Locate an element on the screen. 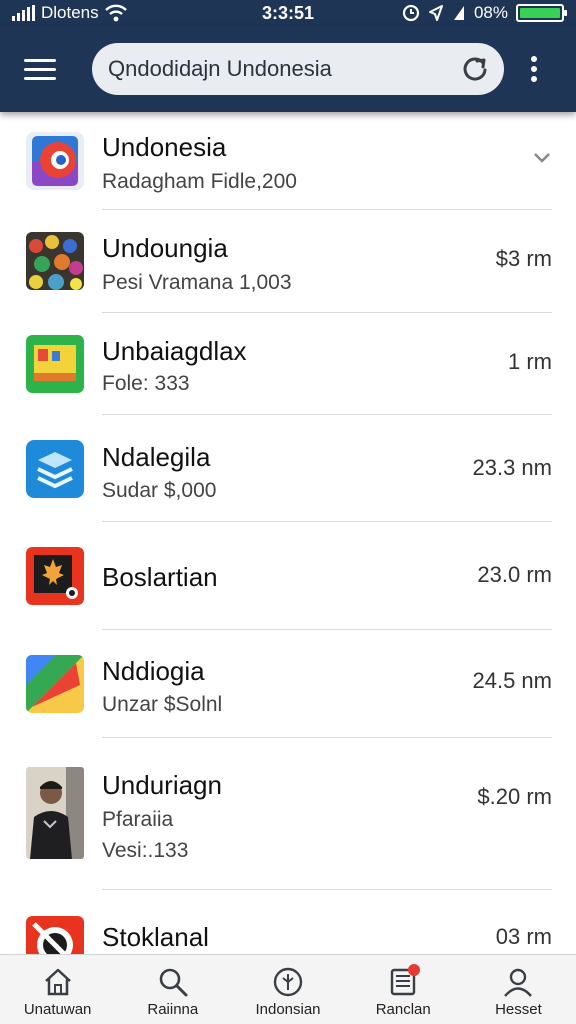 Image resolution: width=576 pixels, height=1024 pixels. battery-icon is located at coordinates (541, 13).